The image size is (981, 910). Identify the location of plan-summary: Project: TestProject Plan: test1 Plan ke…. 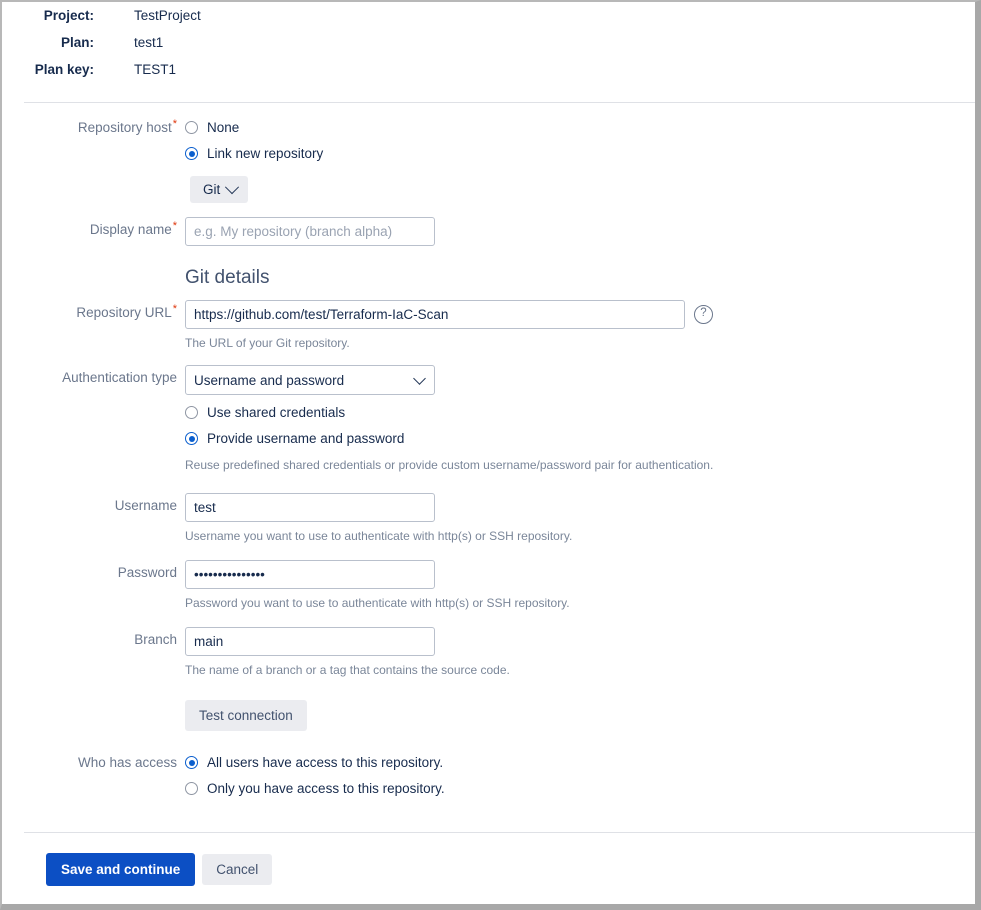
(488, 45).